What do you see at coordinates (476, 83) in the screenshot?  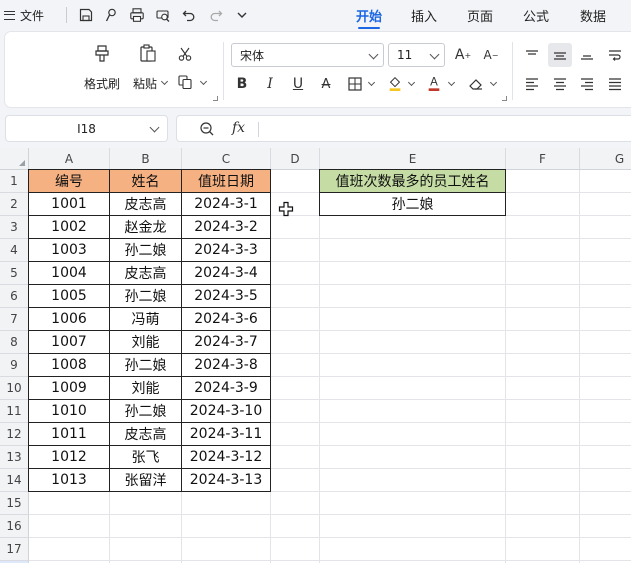 I see `eraser-icon` at bounding box center [476, 83].